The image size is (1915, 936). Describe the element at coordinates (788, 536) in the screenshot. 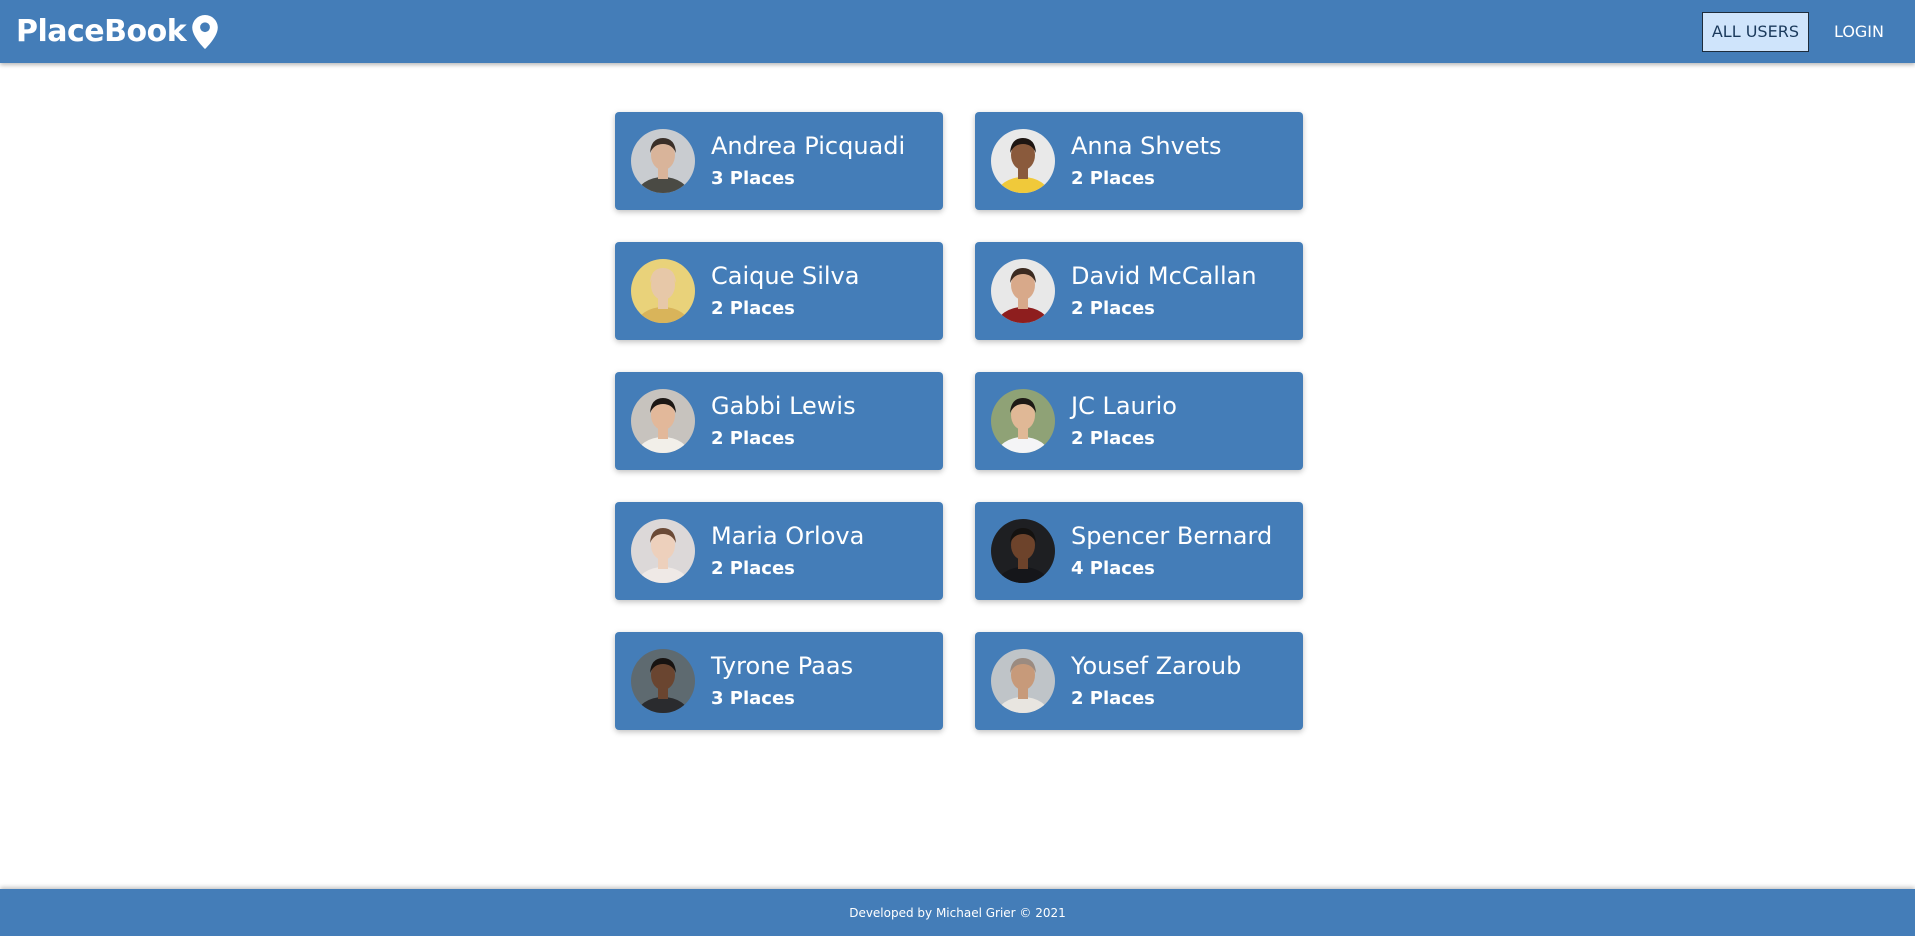

I see `user-name: Maria Orlova` at that location.